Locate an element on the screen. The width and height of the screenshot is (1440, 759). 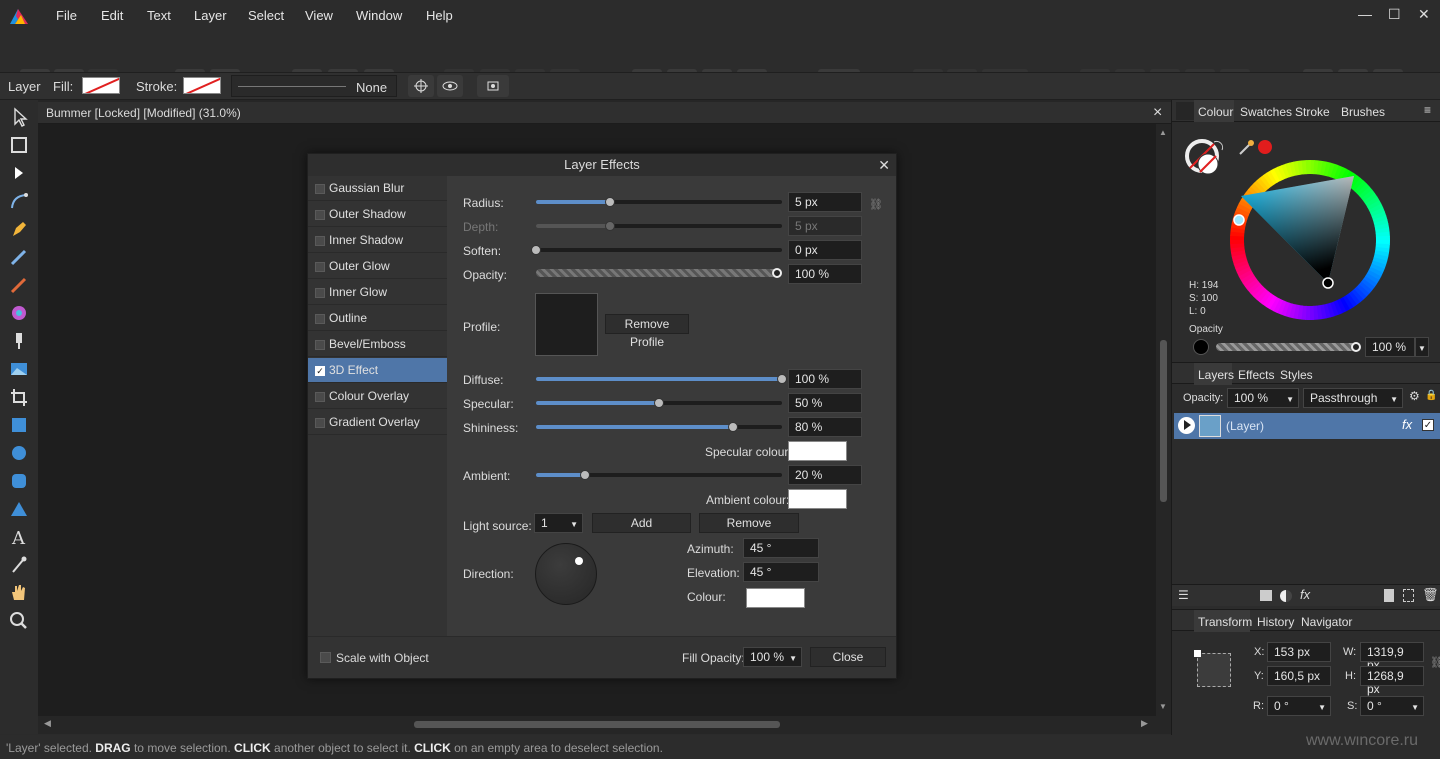
panel-menu-icon: ≡ is located at coordinates (1427, 110).